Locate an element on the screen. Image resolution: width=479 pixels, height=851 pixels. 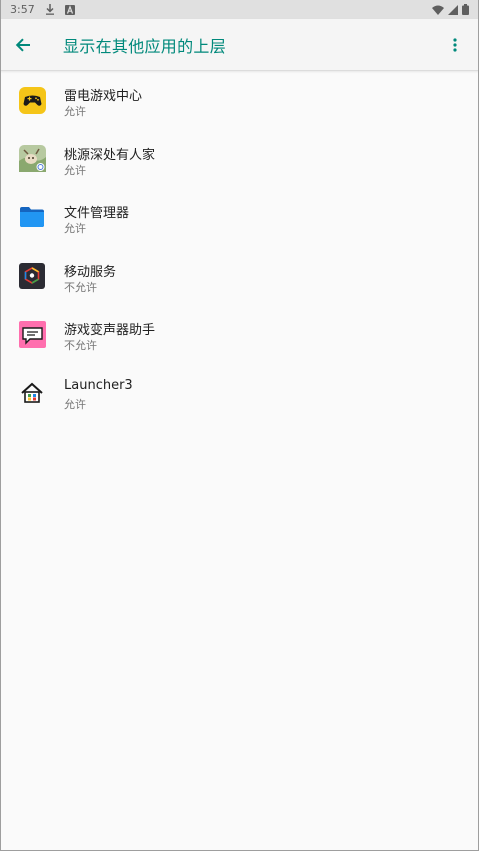
gamepad-icon is located at coordinates (32, 100).